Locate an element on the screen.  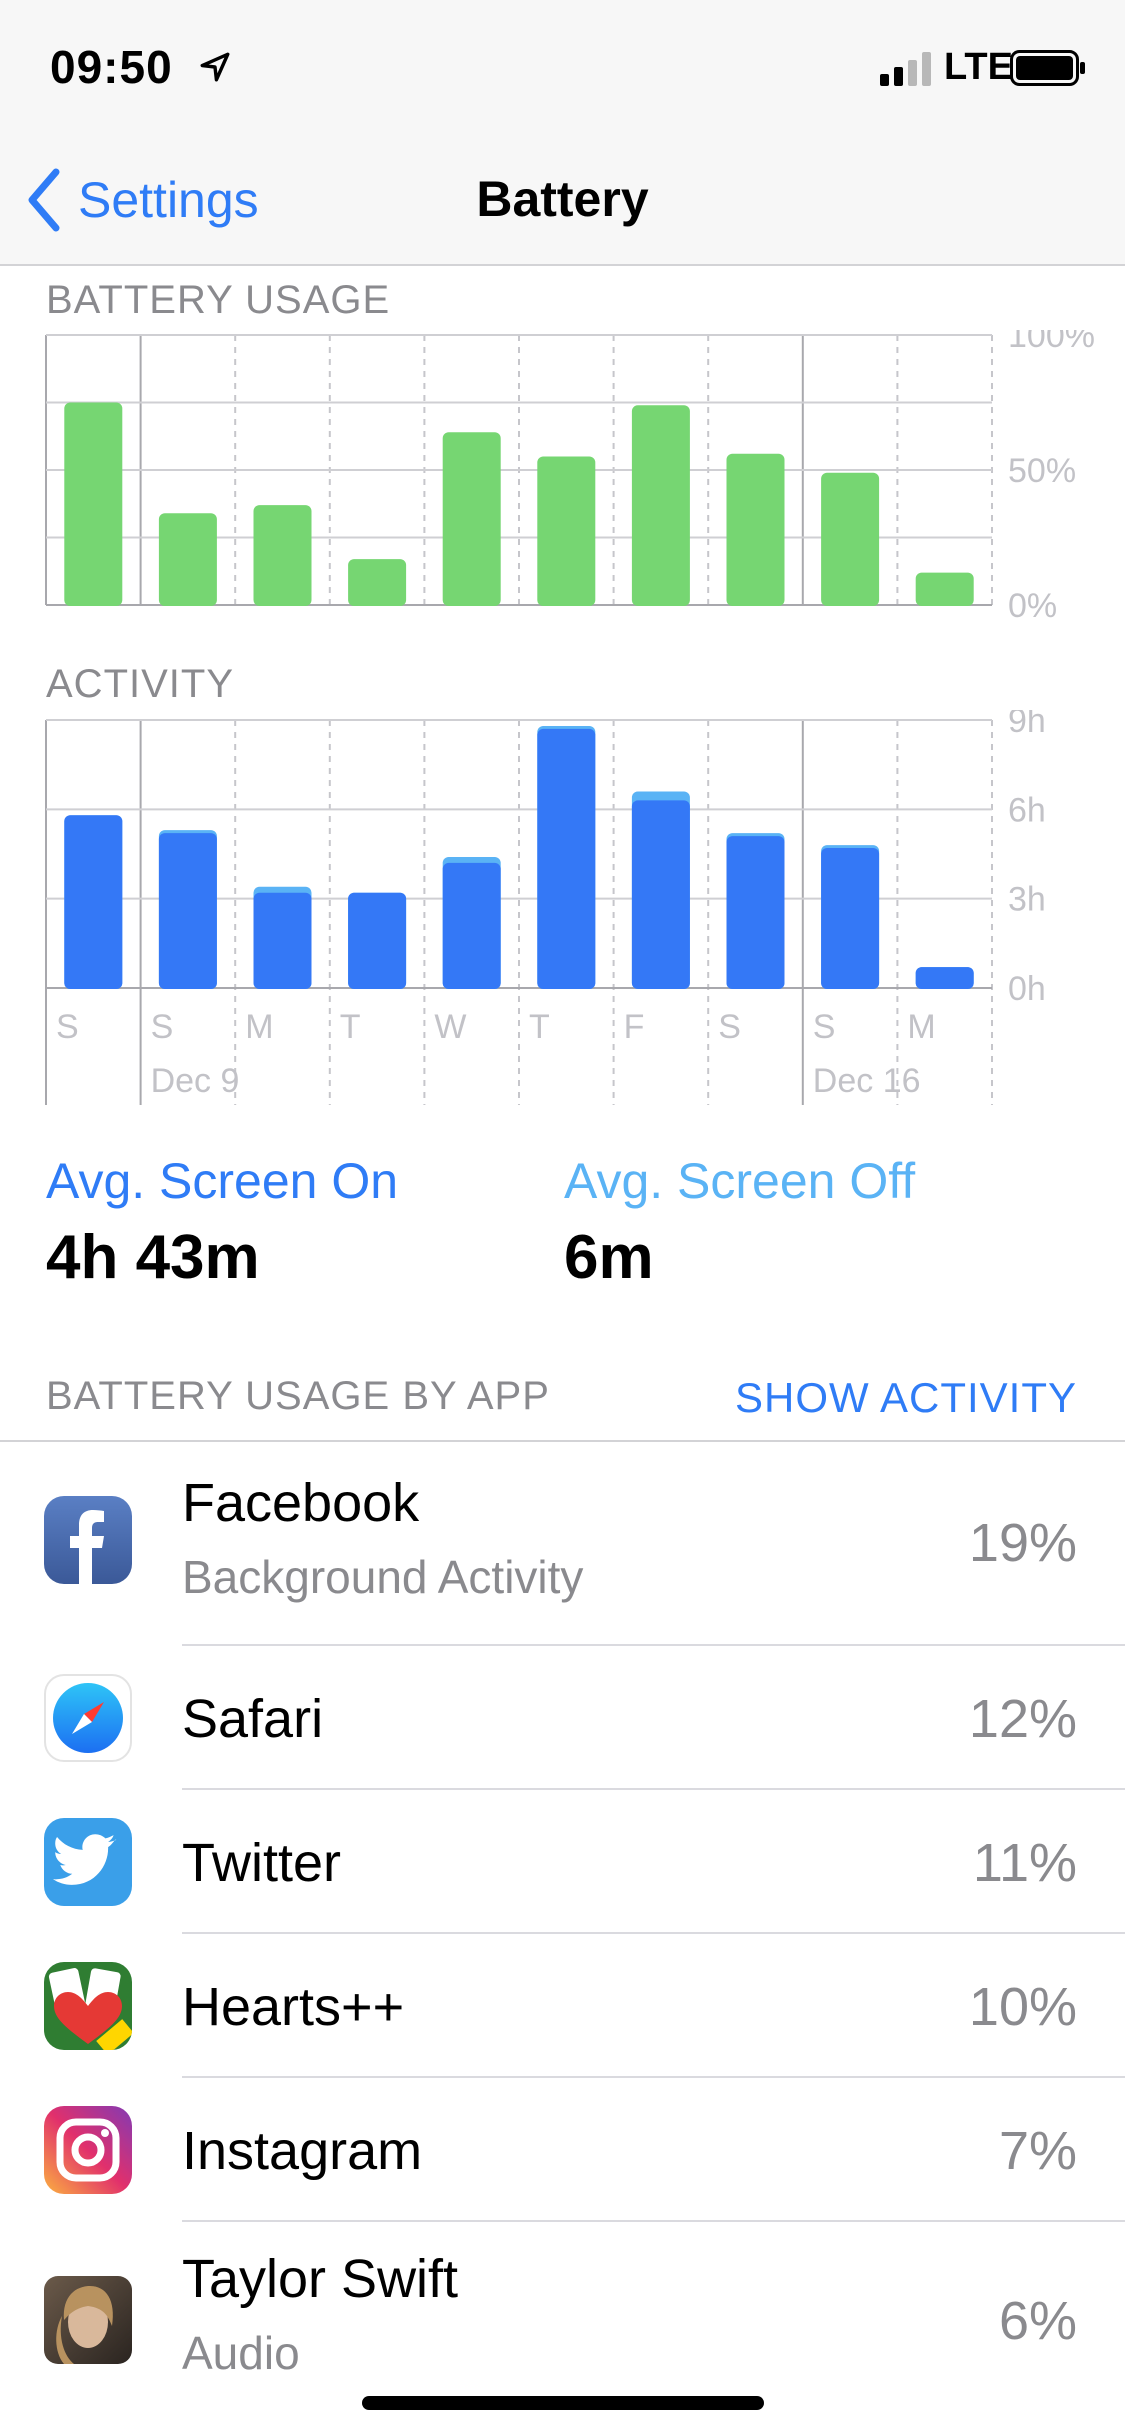
app-percentage: 10% is located at coordinates (1022, 2007).